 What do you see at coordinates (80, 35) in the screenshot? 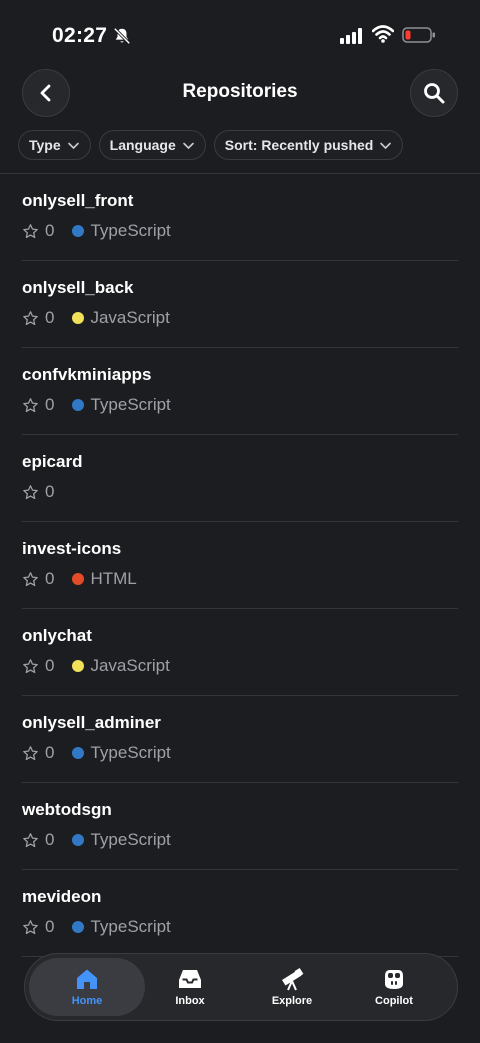
I see `status-time: 02:27` at bounding box center [80, 35].